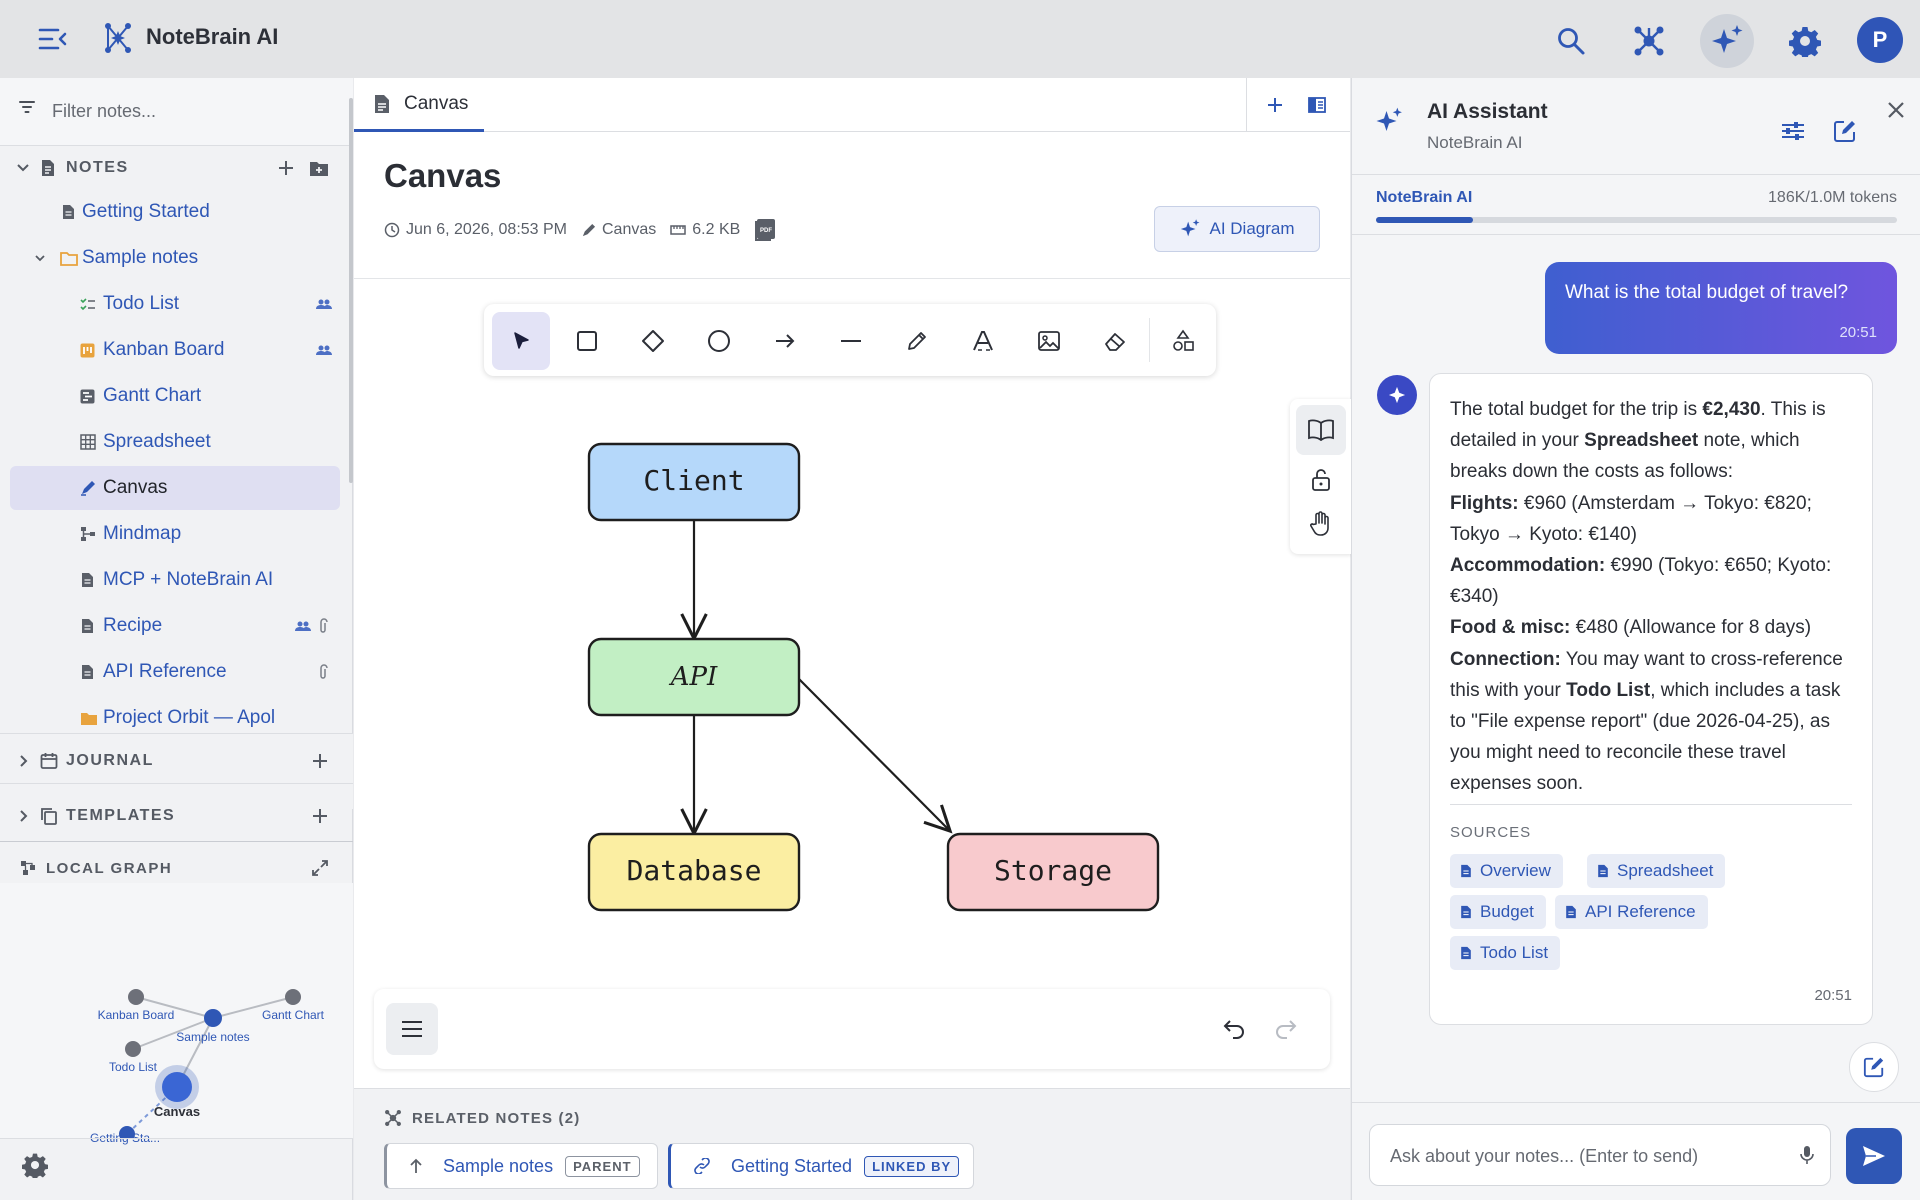  I want to click on ai-assistant-button, so click(1727, 41).